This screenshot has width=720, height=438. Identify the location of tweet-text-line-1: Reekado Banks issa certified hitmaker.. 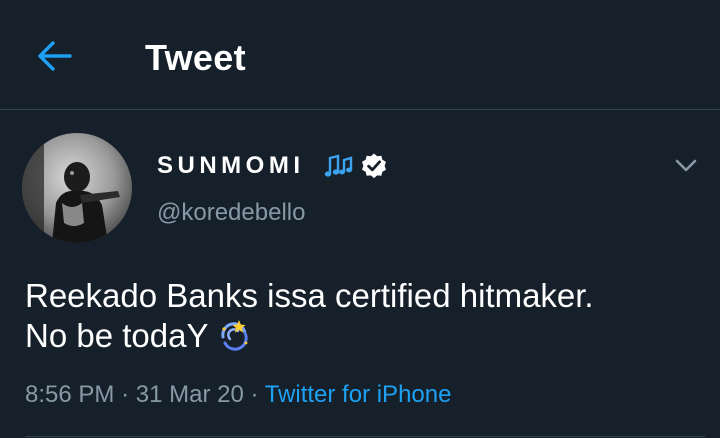
(309, 295).